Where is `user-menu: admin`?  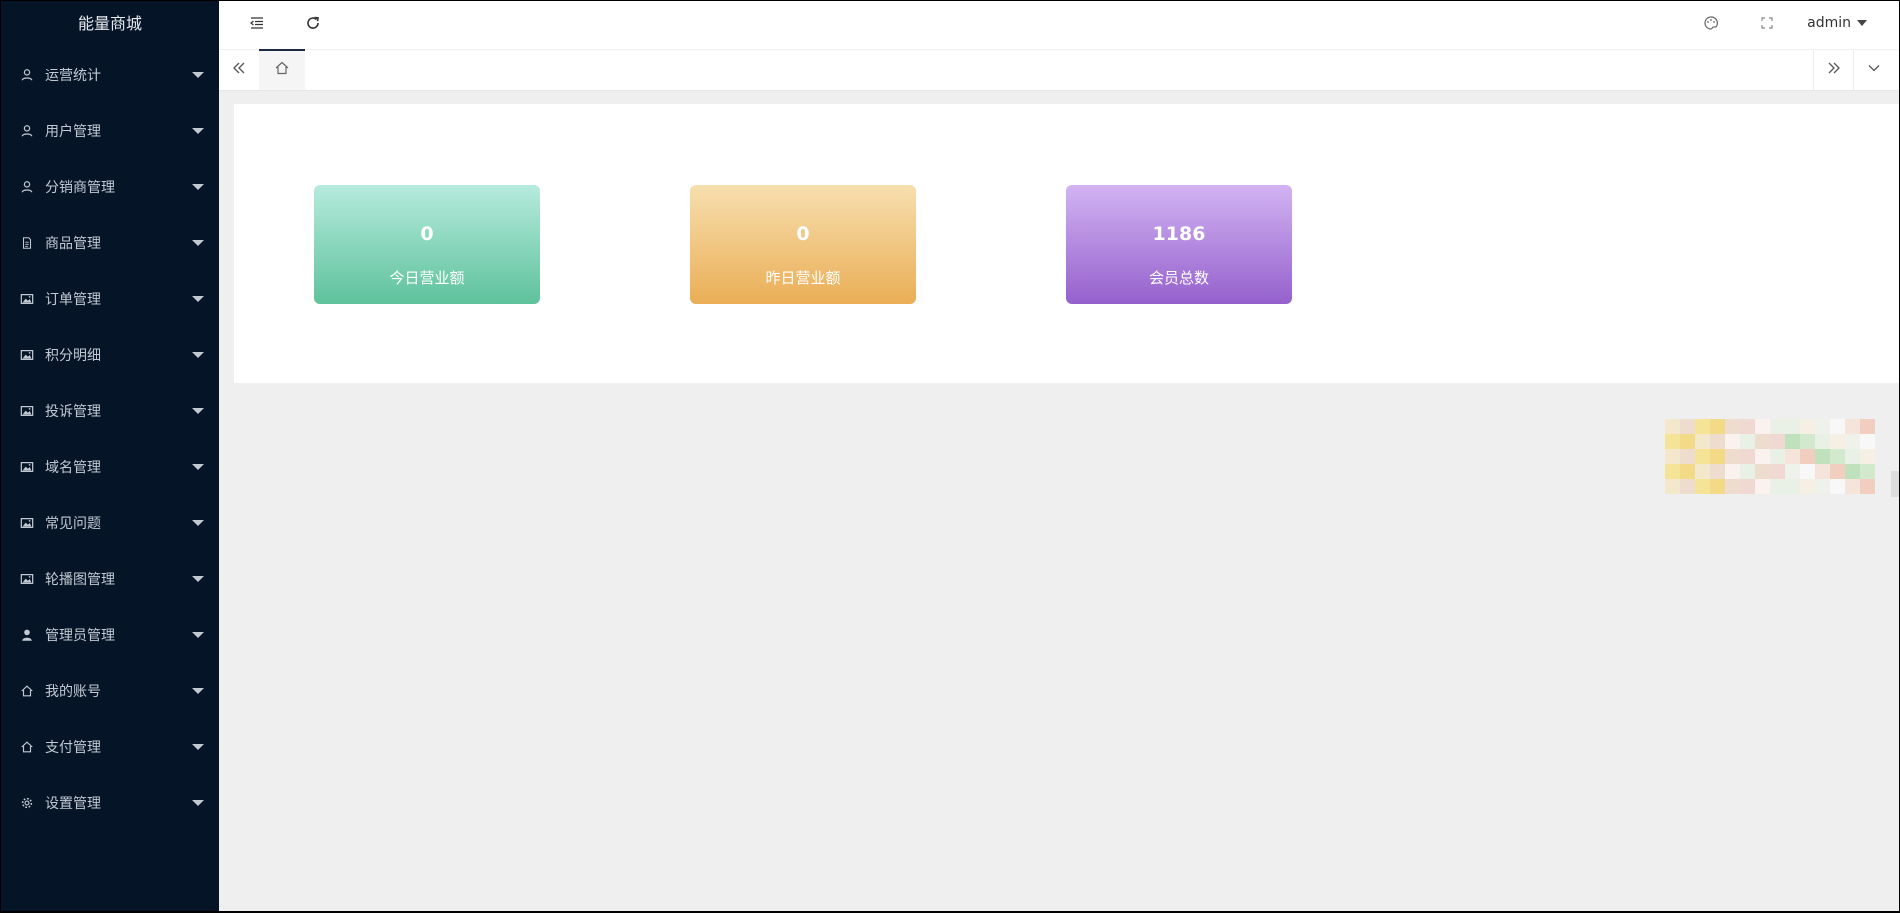
user-menu: admin is located at coordinates (1837, 23).